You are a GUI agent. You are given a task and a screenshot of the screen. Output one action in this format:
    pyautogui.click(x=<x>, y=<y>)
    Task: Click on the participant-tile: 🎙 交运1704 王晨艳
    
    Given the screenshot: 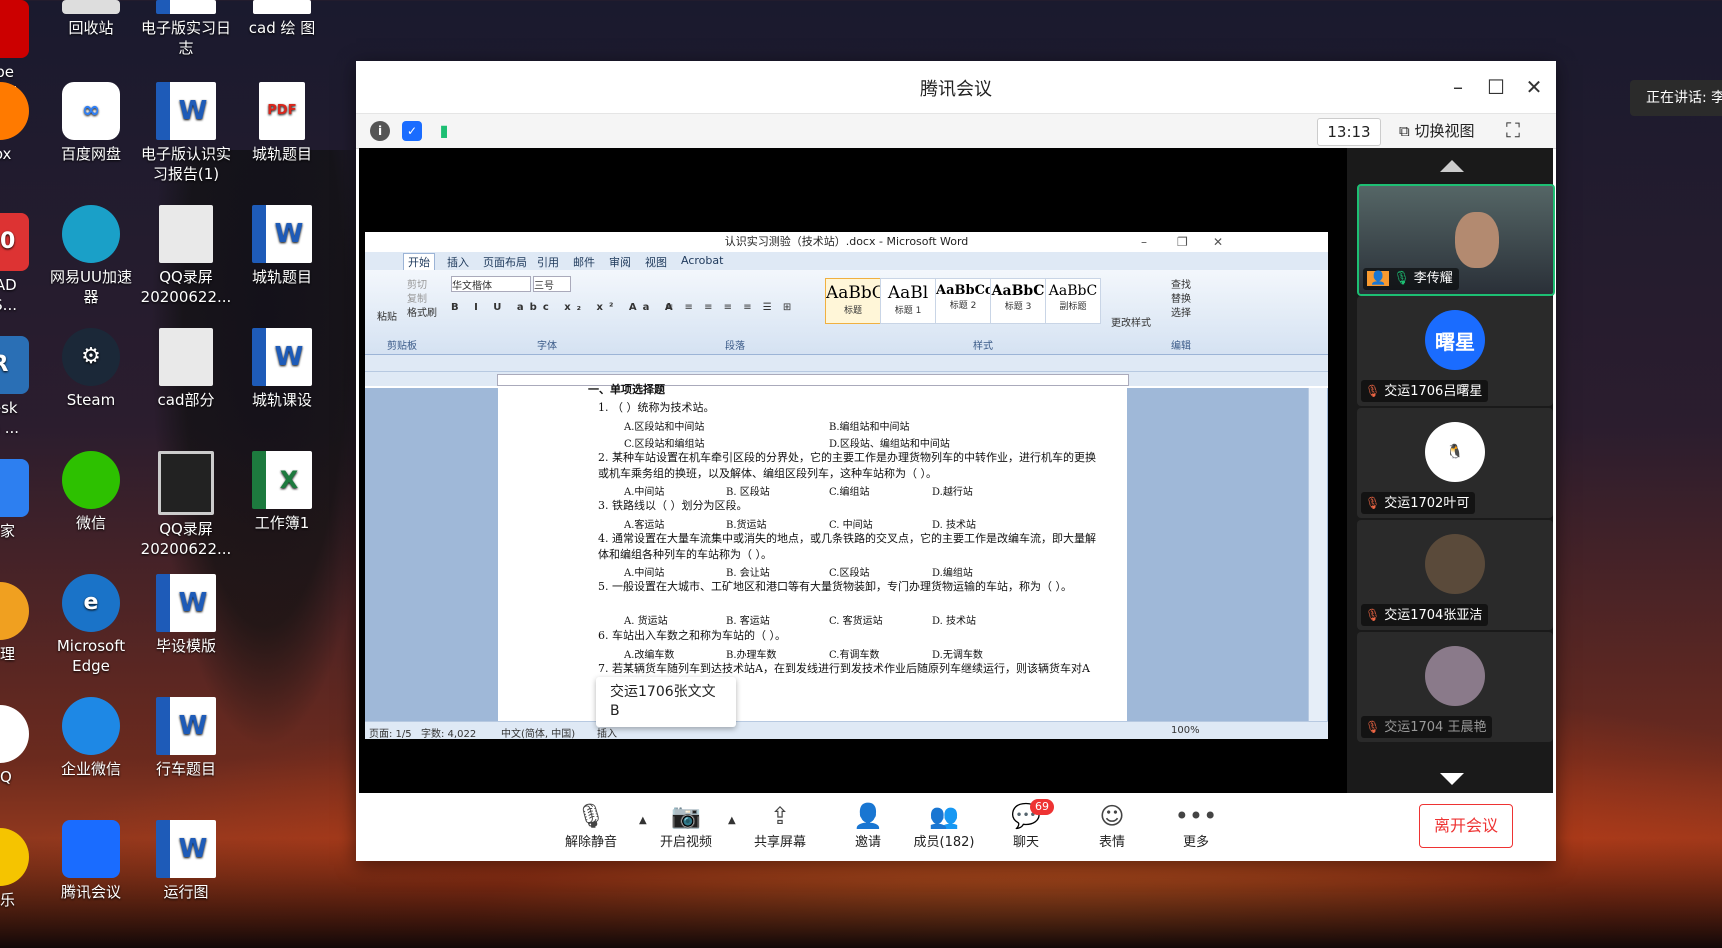 What is the action you would take?
    pyautogui.click(x=1455, y=687)
    